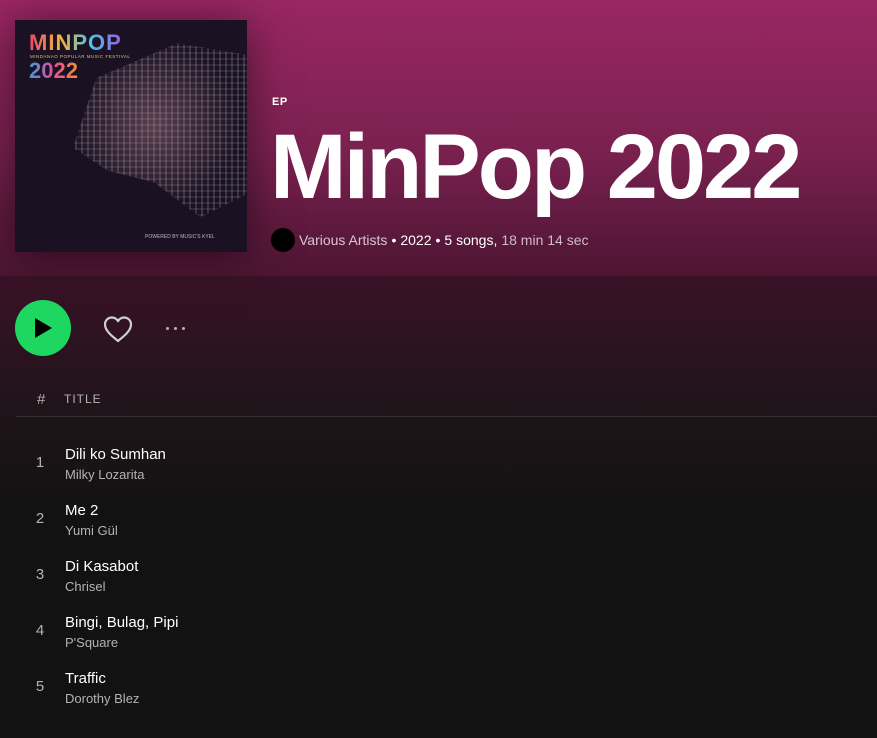  Describe the element at coordinates (536, 167) in the screenshot. I see `album-title: MinPop 2022` at that location.